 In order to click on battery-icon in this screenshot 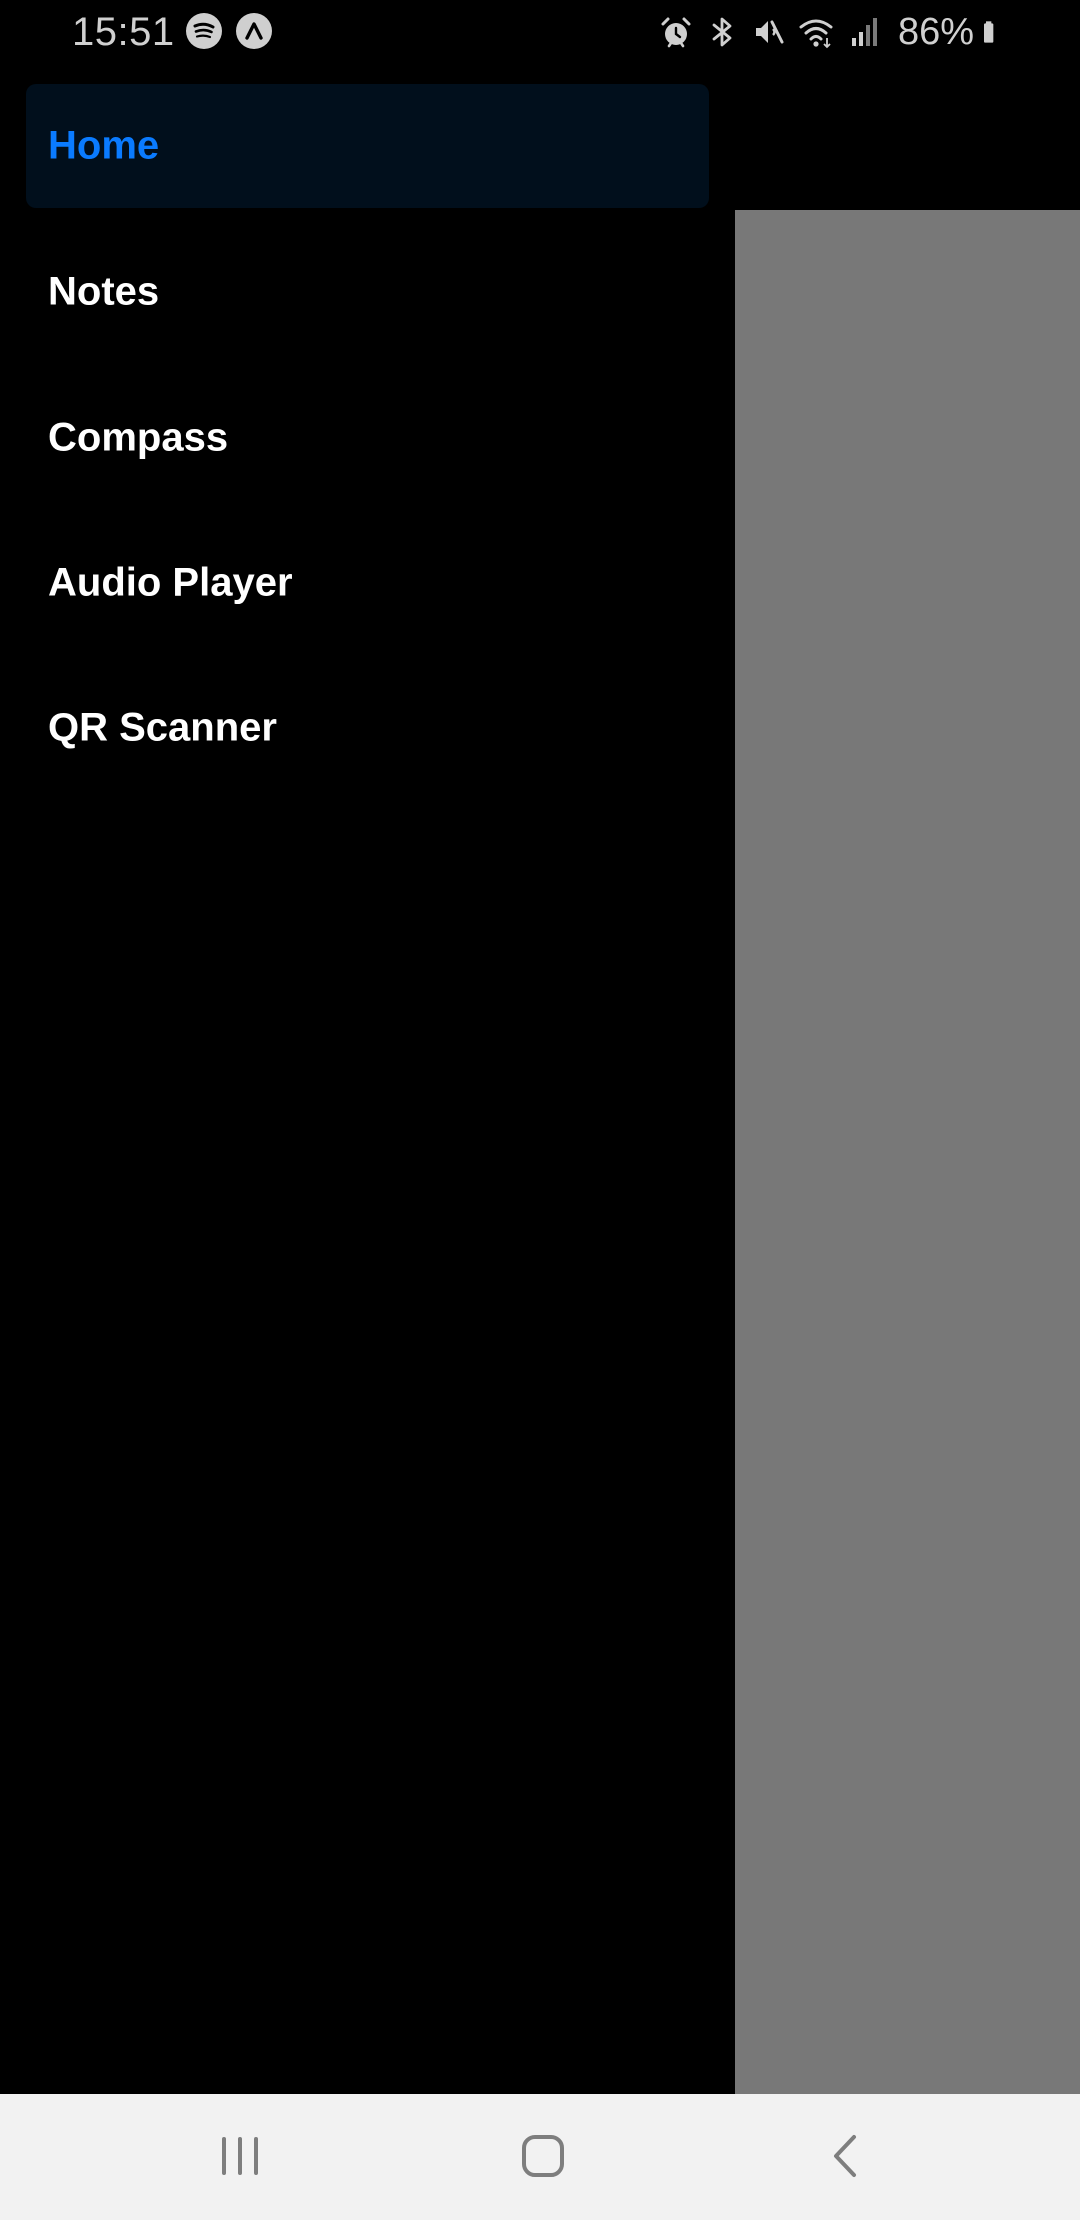, I will do `click(989, 32)`.